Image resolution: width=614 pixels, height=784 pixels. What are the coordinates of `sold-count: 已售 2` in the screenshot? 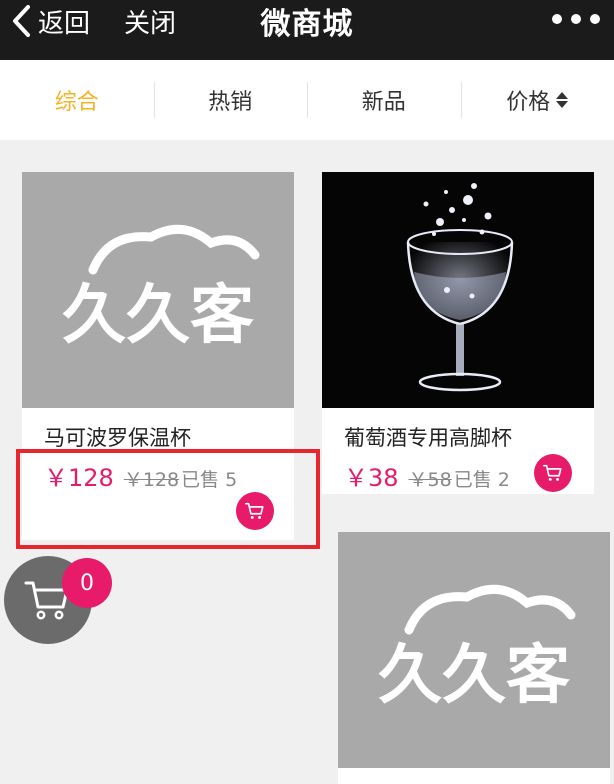 It's located at (481, 480).